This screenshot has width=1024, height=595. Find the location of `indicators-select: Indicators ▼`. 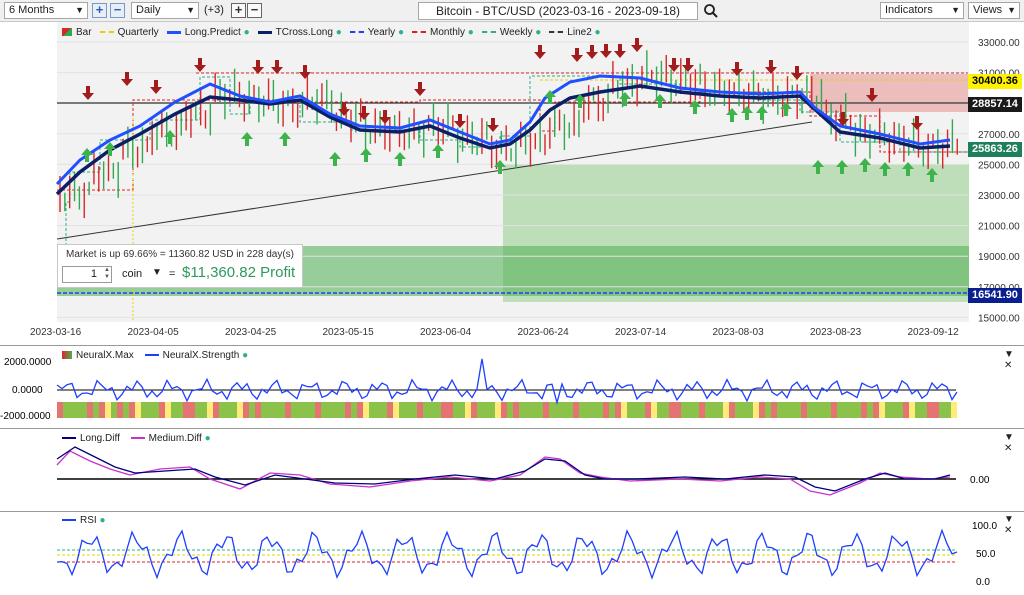

indicators-select: Indicators ▼ is located at coordinates (922, 10).